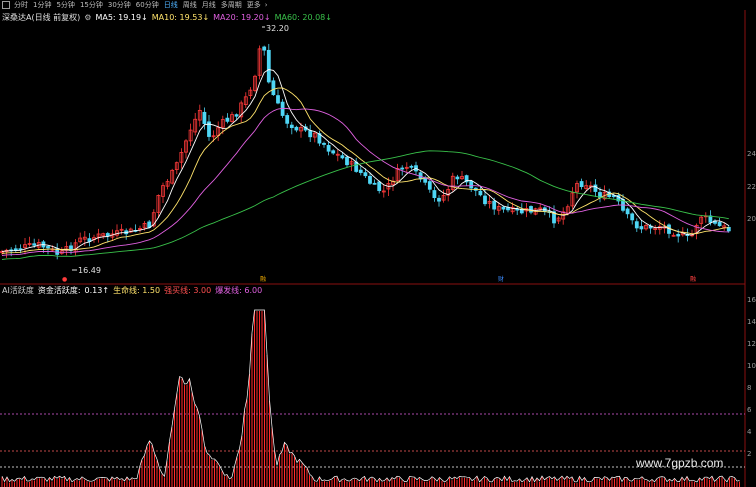 This screenshot has width=756, height=487. Describe the element at coordinates (680, 463) in the screenshot. I see `watermark: www.7gpzb.com` at that location.